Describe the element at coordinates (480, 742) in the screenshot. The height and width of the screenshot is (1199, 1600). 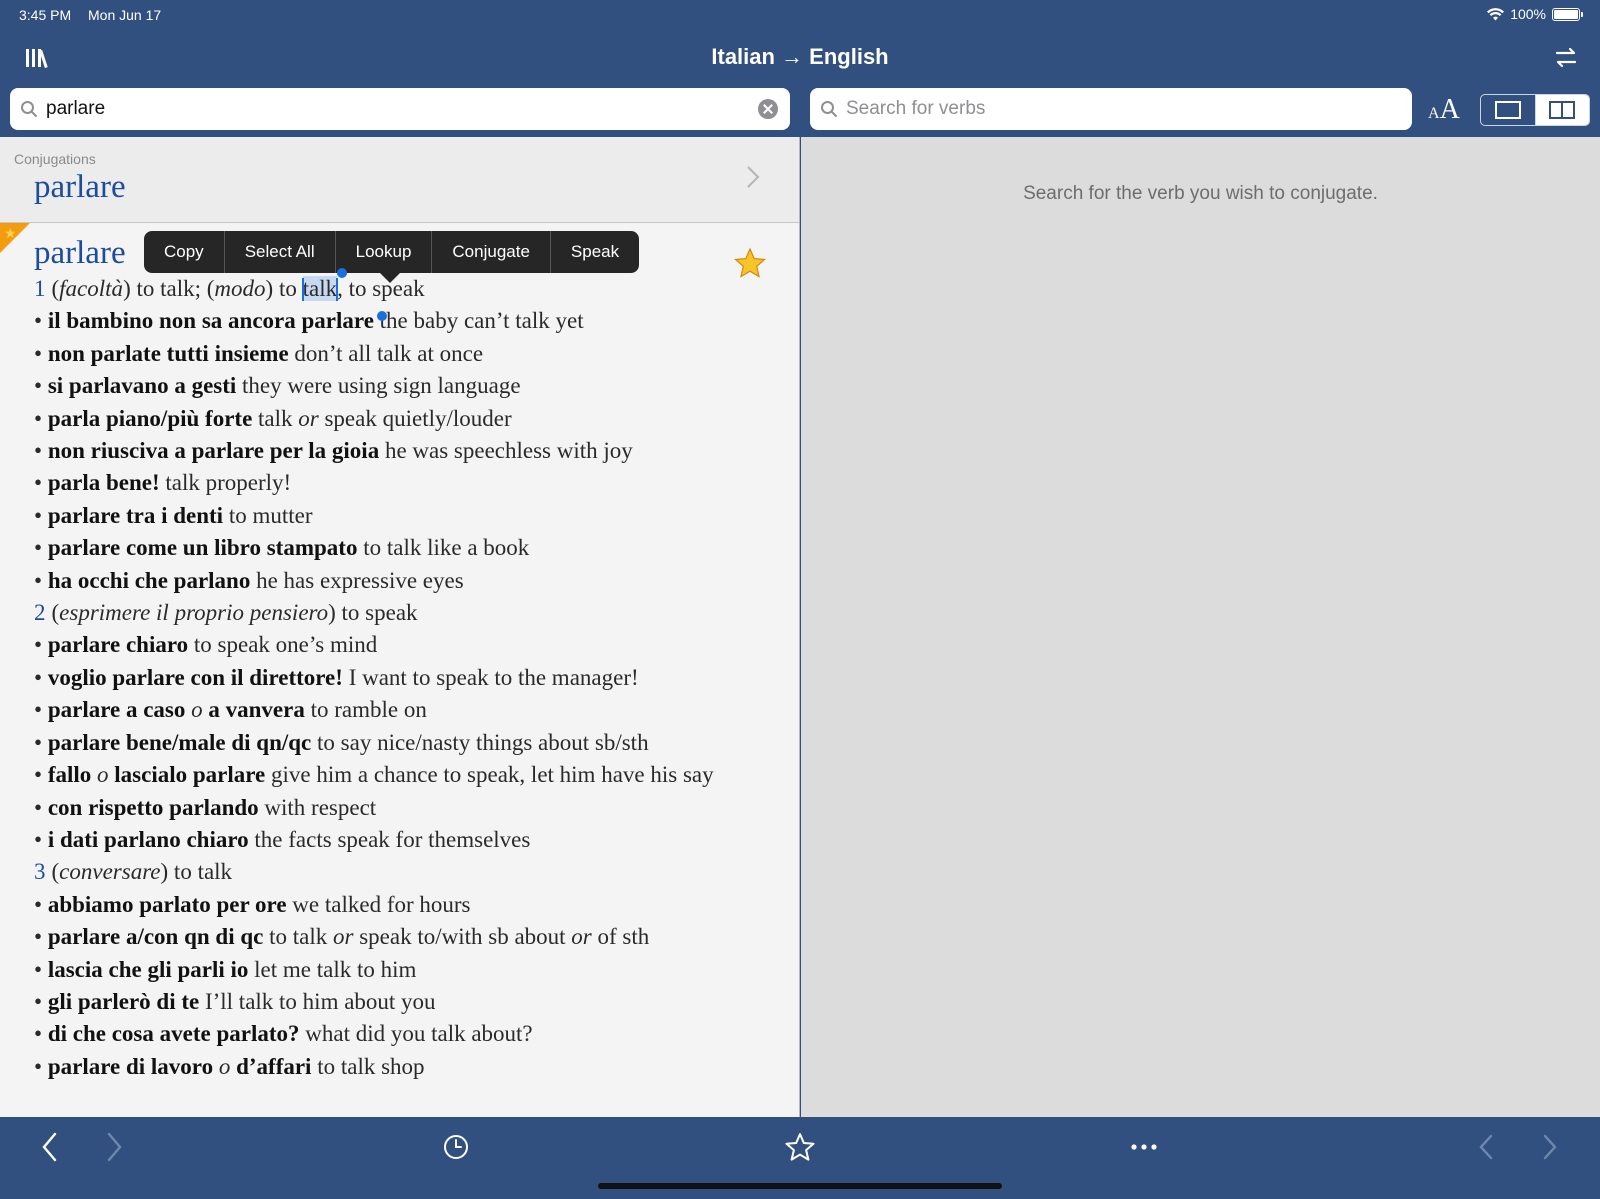
I see `example-english: to say nice/nasty things about sb/sth` at that location.